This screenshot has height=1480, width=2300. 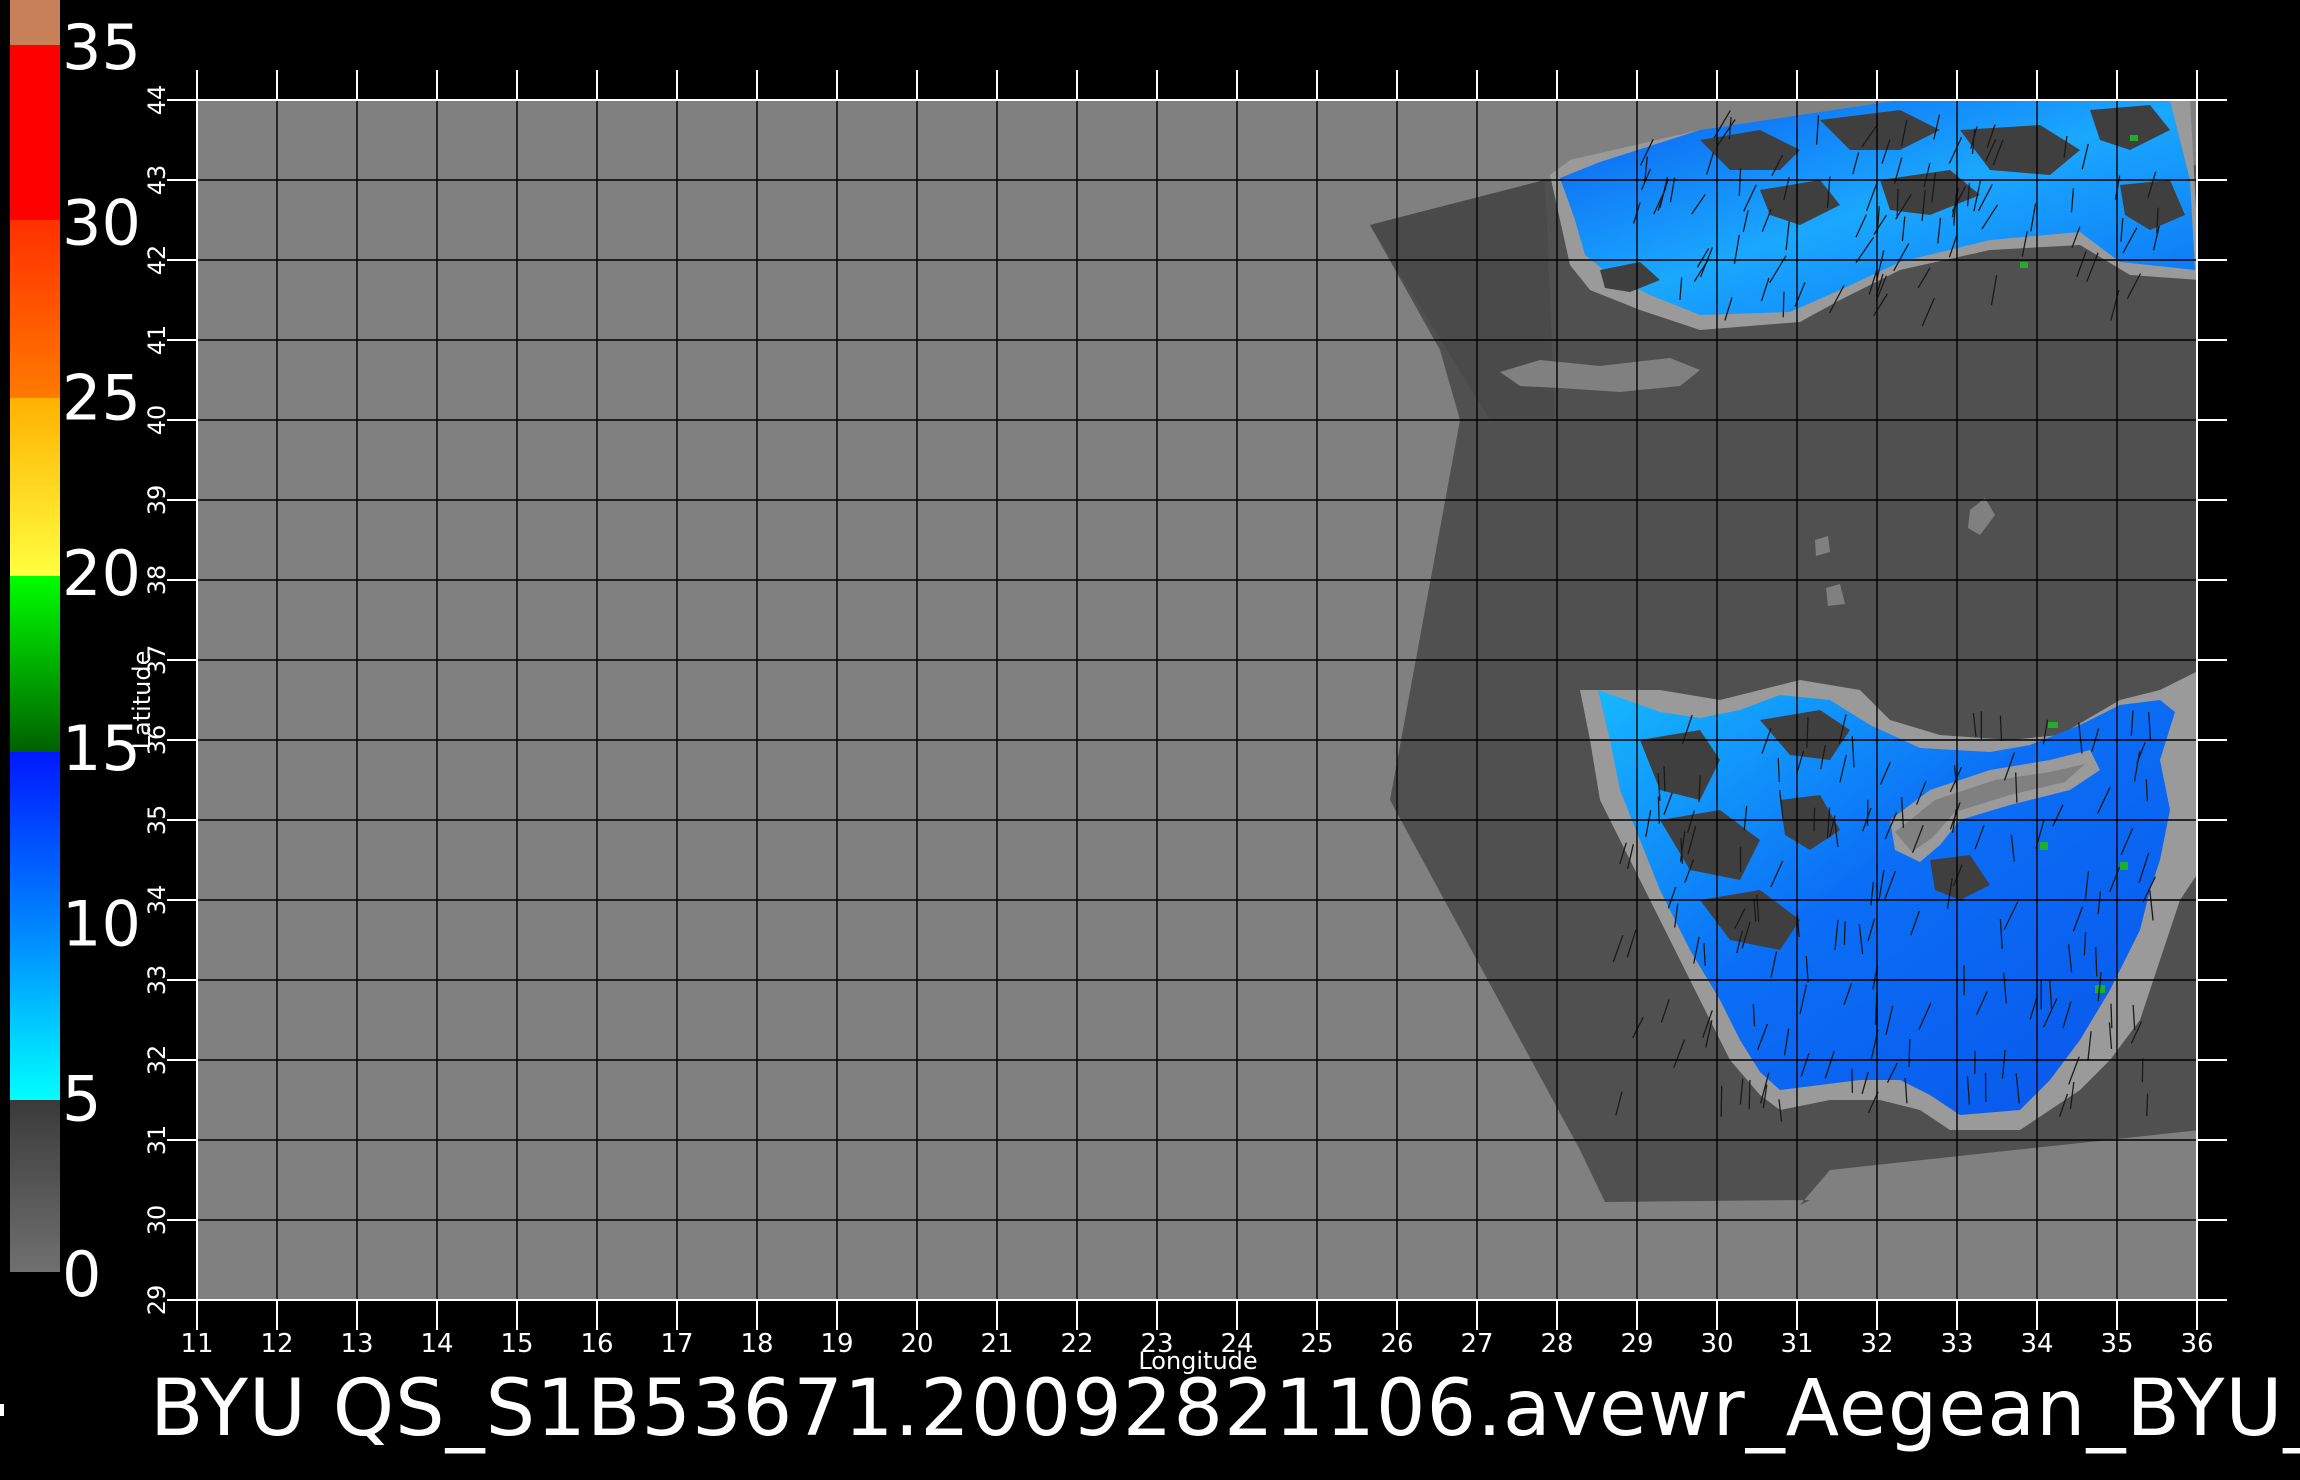 I want to click on y-tick-label: 32, so click(x=157, y=1060).